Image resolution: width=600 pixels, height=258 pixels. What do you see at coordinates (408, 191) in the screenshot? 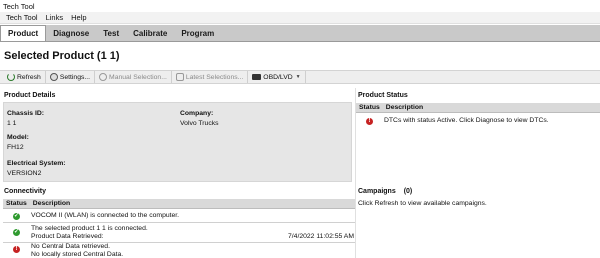
I see `campaigns-count: (0)` at bounding box center [408, 191].